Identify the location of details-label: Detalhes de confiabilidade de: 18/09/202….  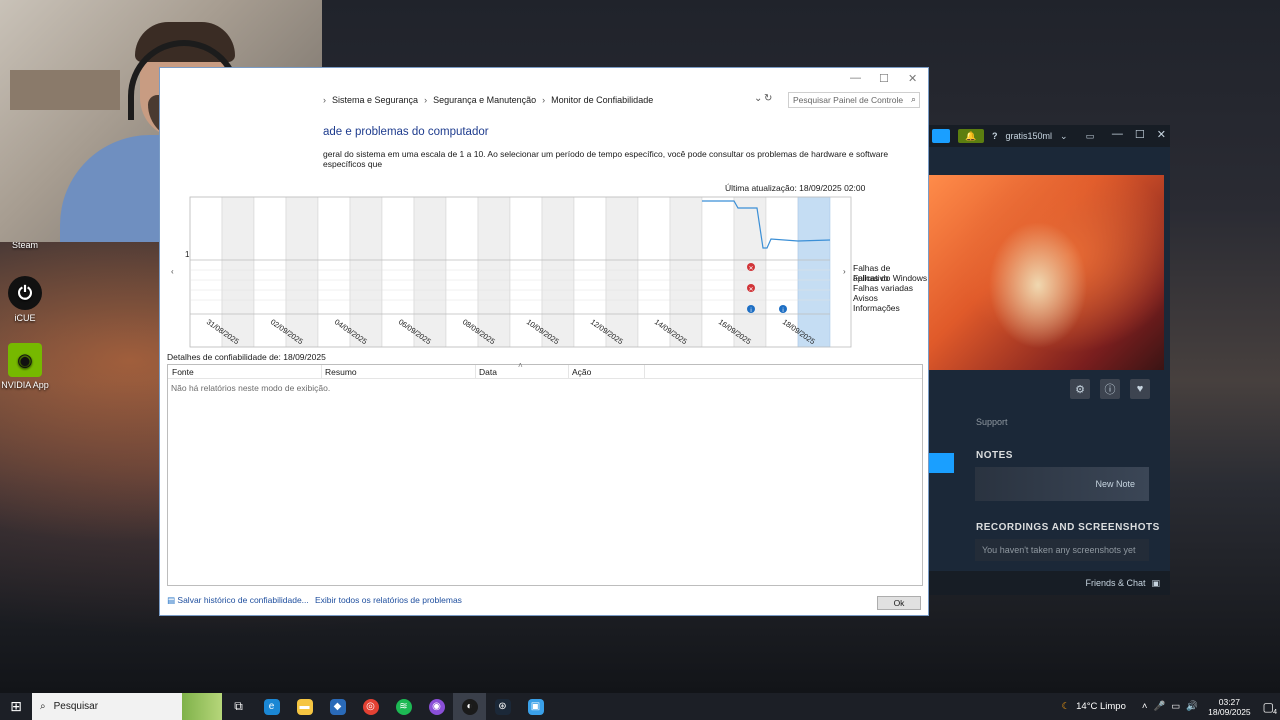
(246, 357).